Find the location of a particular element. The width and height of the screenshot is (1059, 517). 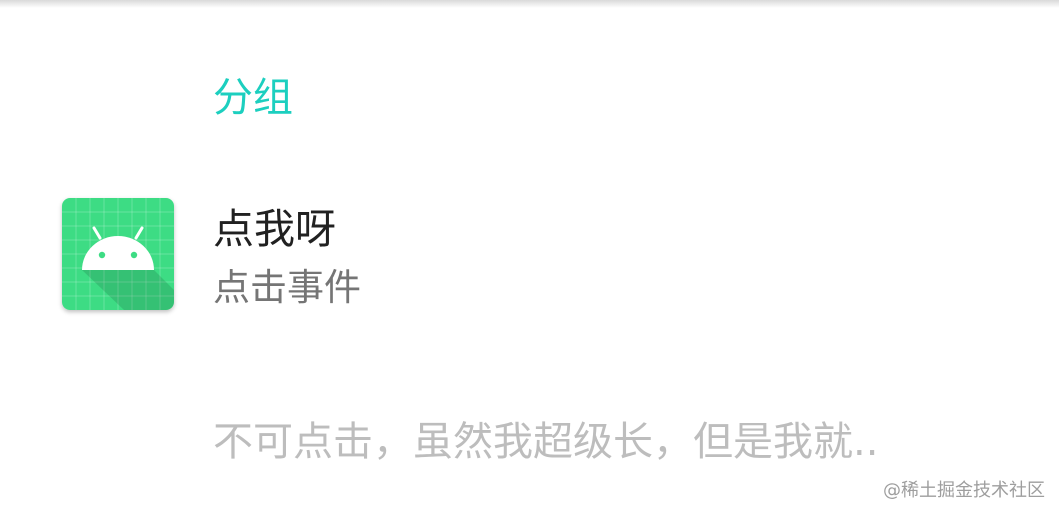

preference-item-title: 点我呀 is located at coordinates (274, 229).